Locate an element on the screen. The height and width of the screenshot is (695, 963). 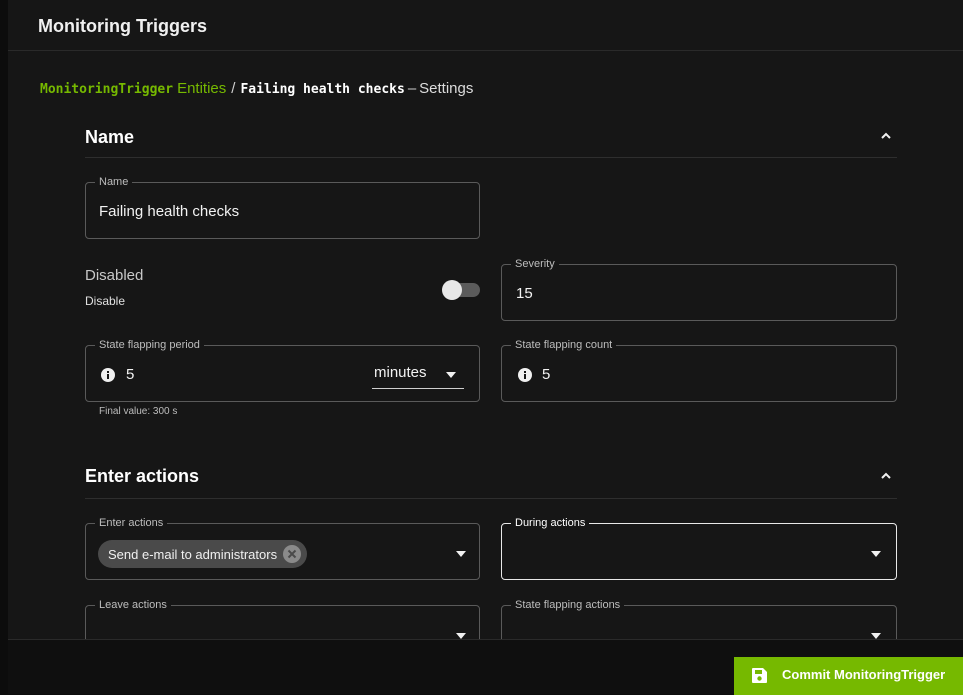
breadcrumb-page: Settings is located at coordinates (446, 88).